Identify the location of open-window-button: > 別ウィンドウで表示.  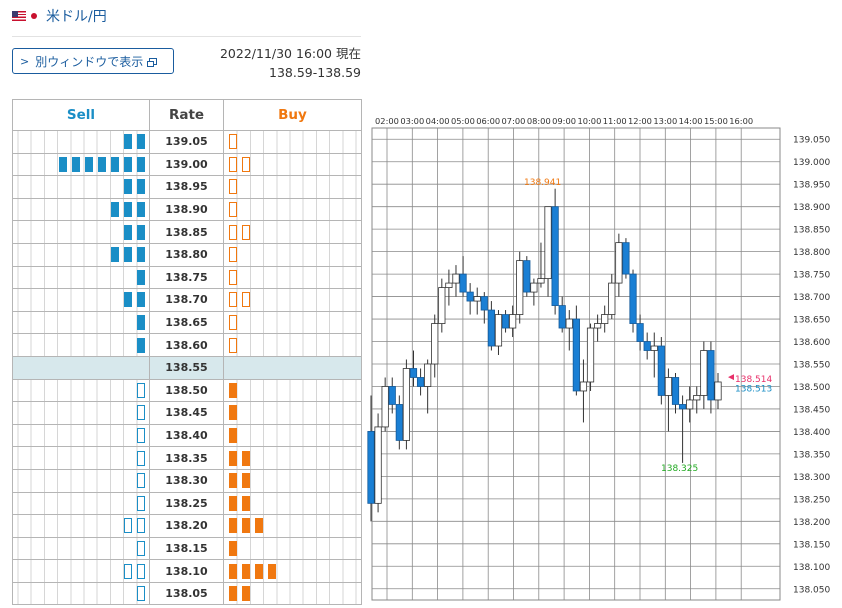
(93, 61).